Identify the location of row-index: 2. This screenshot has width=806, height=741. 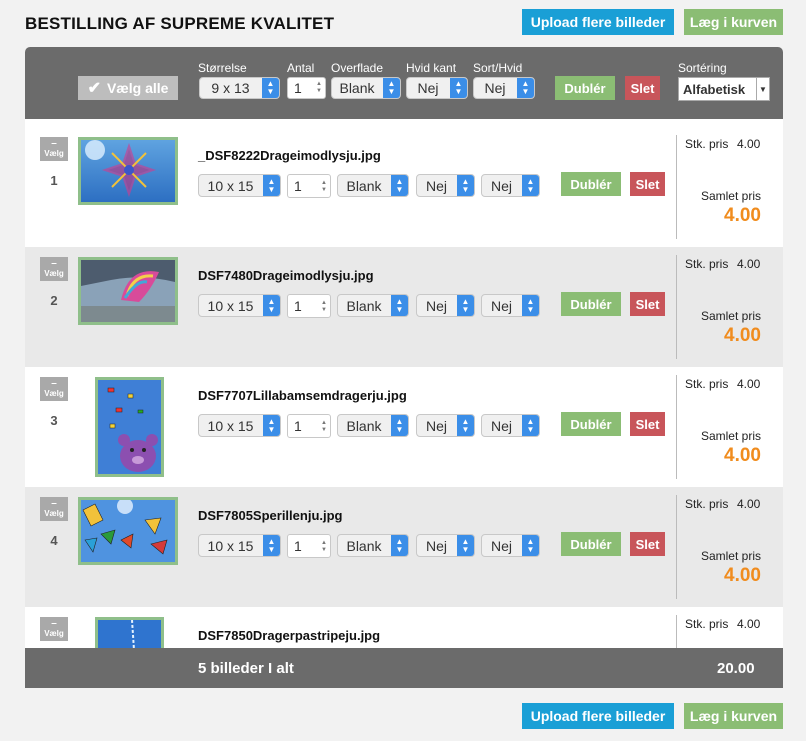
(54, 300).